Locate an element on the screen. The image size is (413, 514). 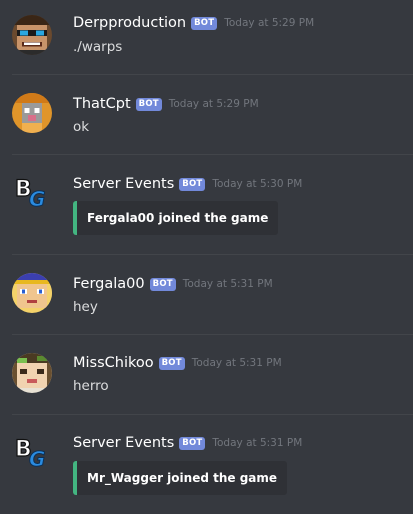
timestamp: Today at 5:30 PM is located at coordinates (257, 184).